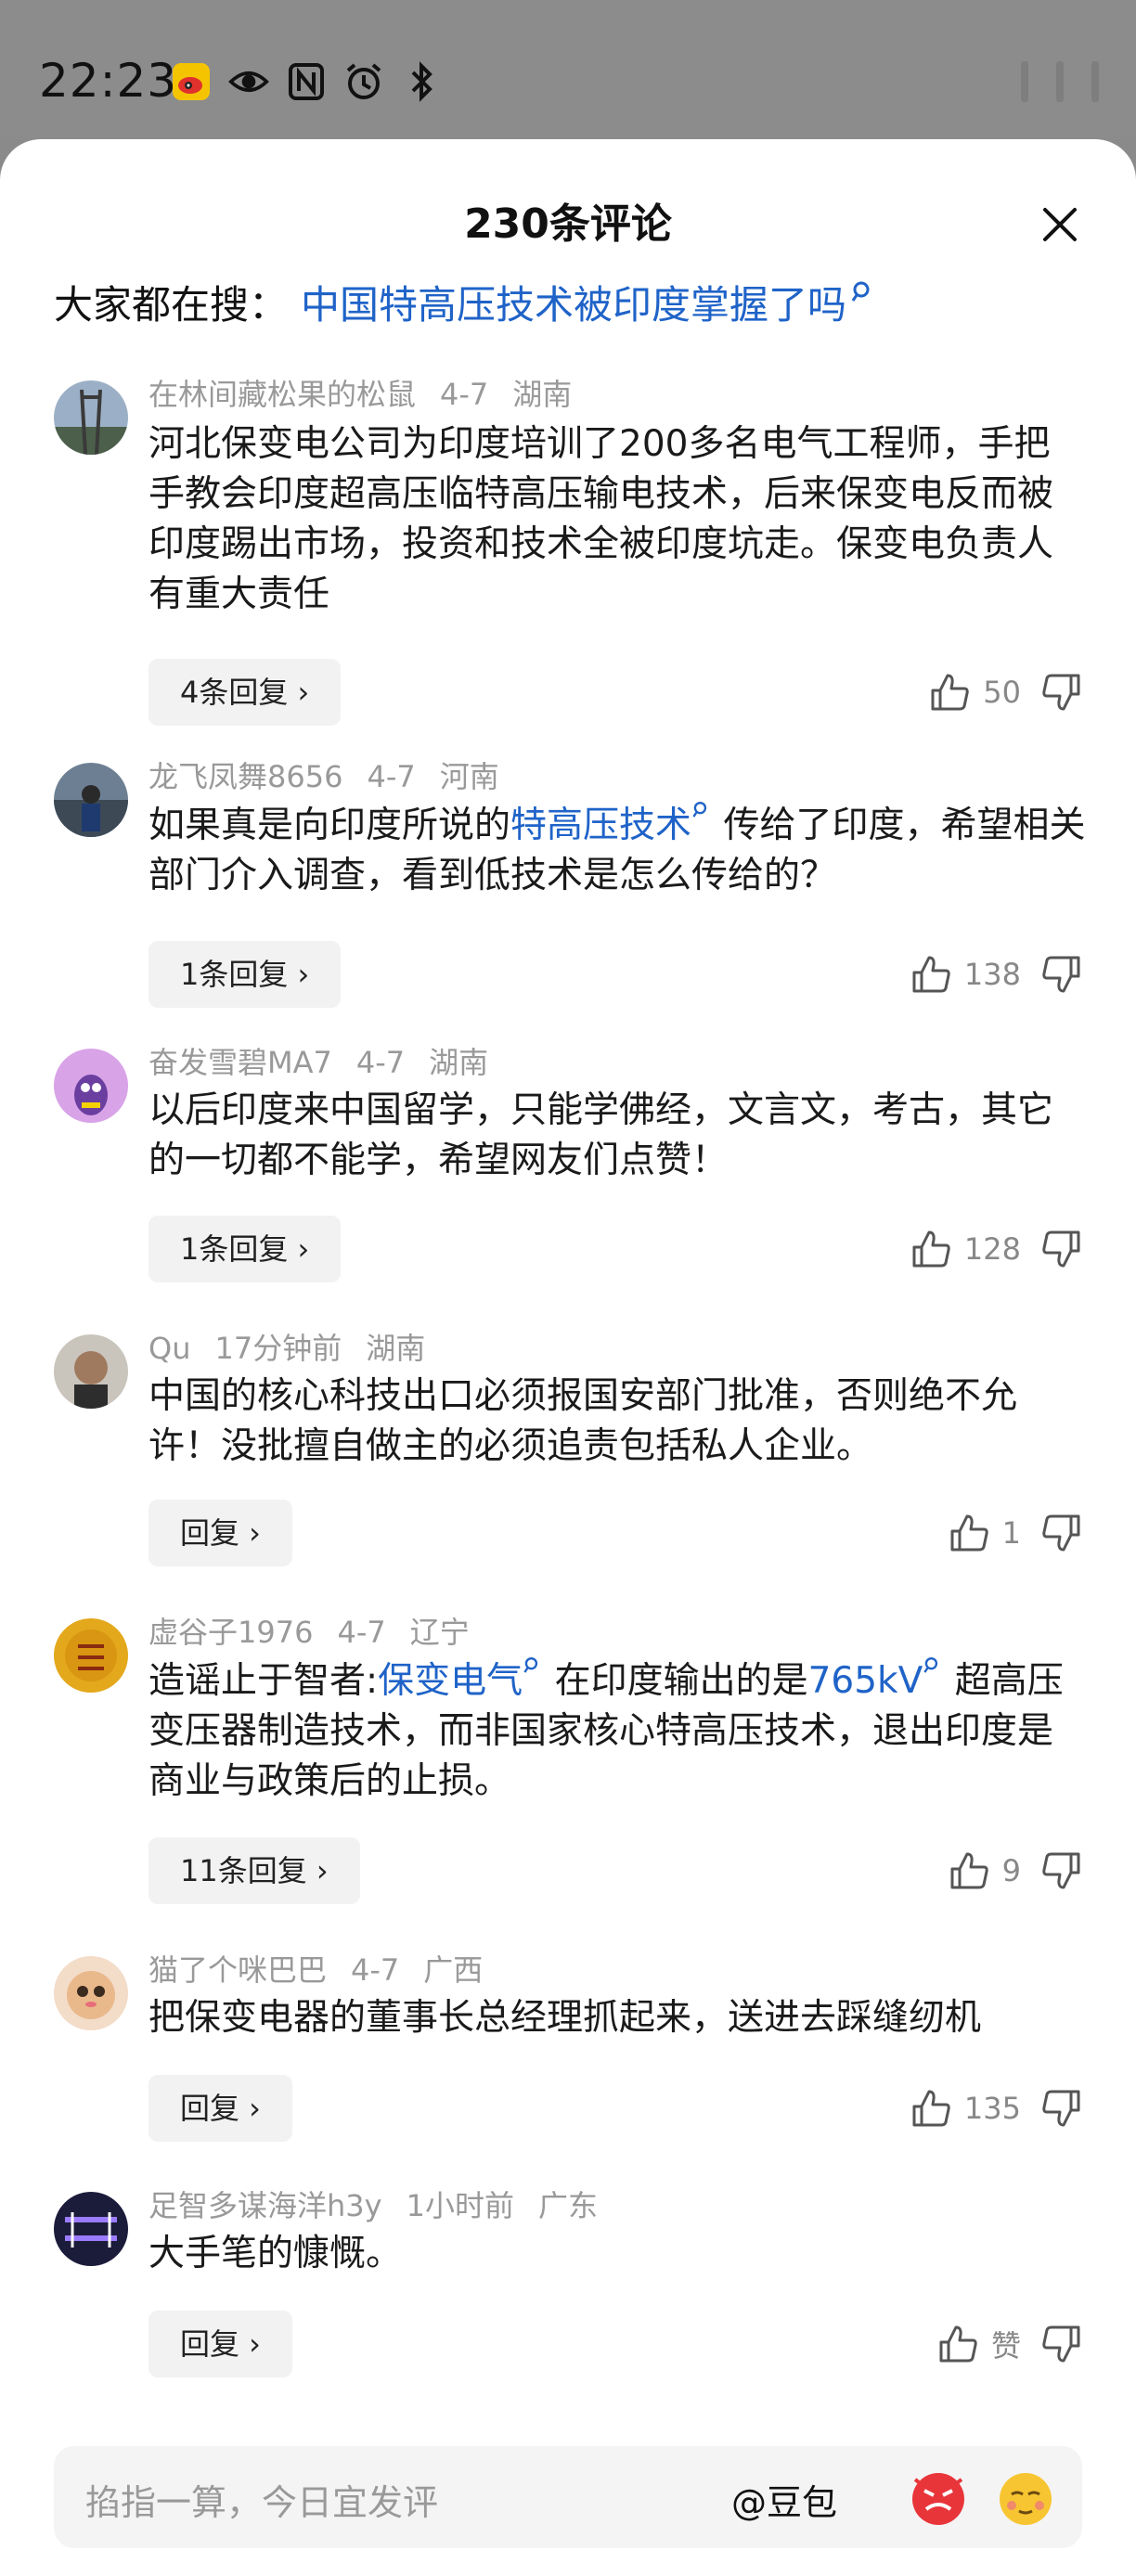 The image size is (1136, 2576). I want to click on comment-username: 足智多谋海洋h3y, so click(265, 2205).